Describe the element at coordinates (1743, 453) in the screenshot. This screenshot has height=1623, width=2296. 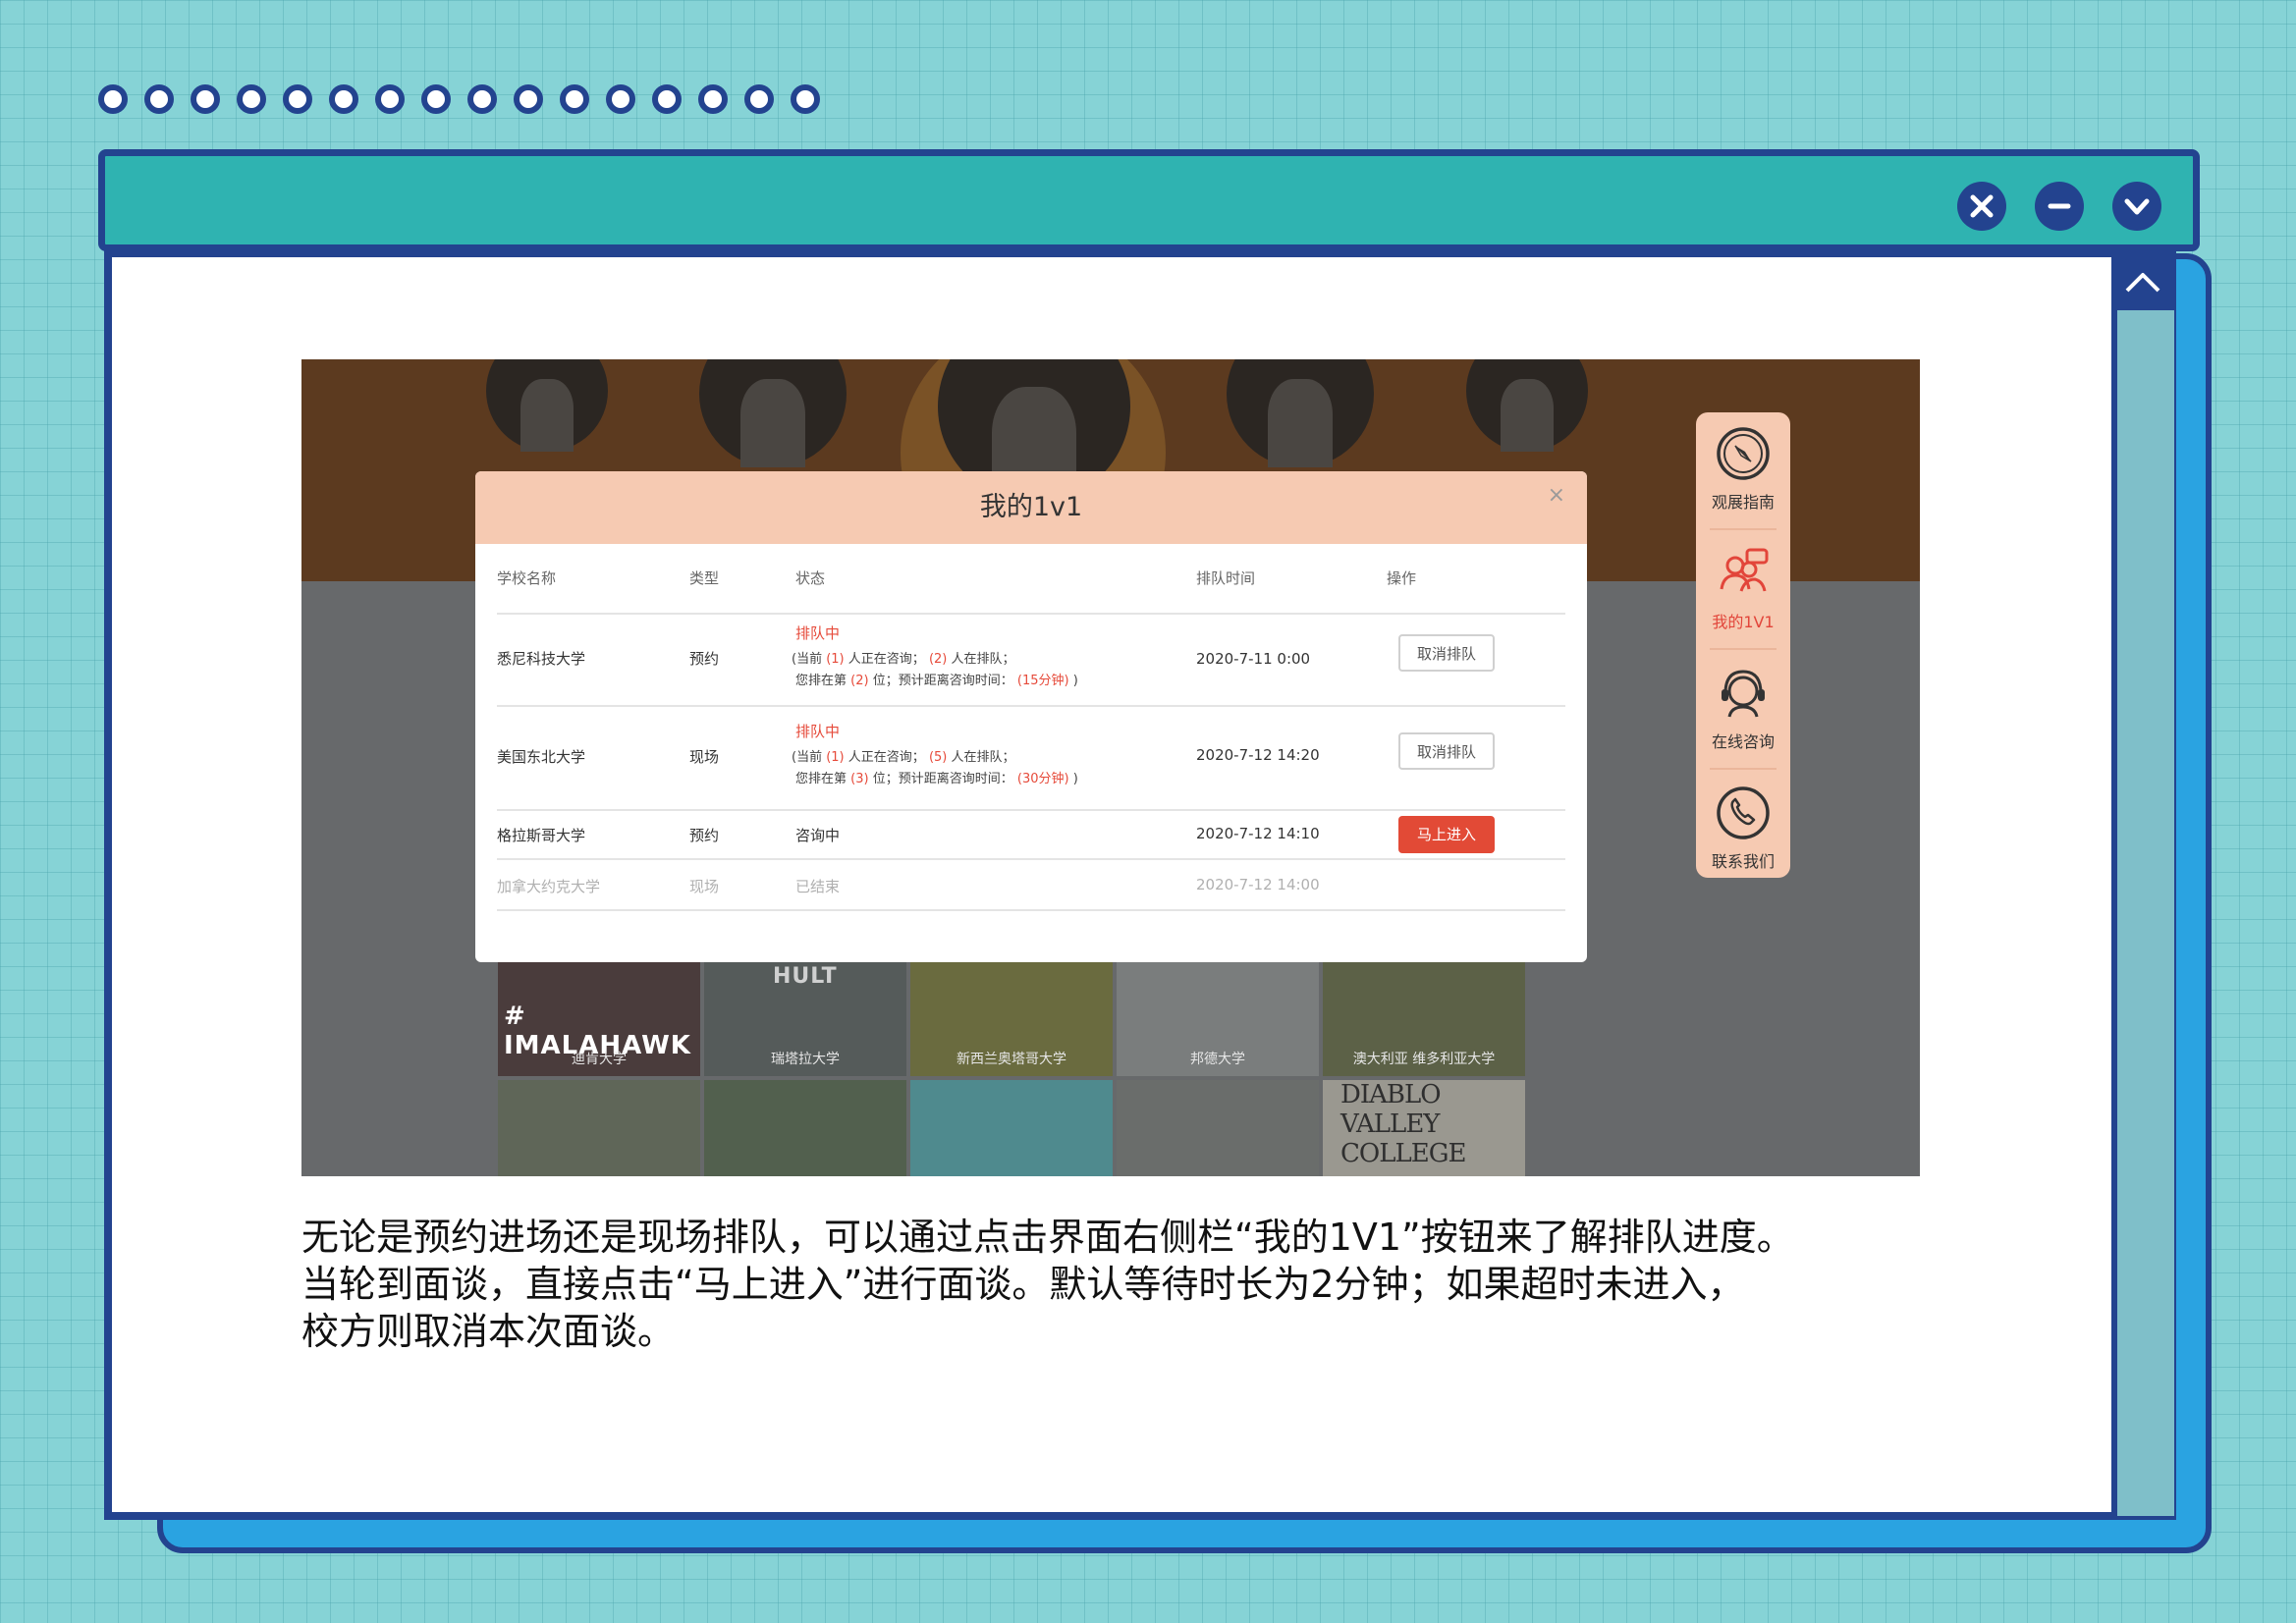
I see `compass-icon` at that location.